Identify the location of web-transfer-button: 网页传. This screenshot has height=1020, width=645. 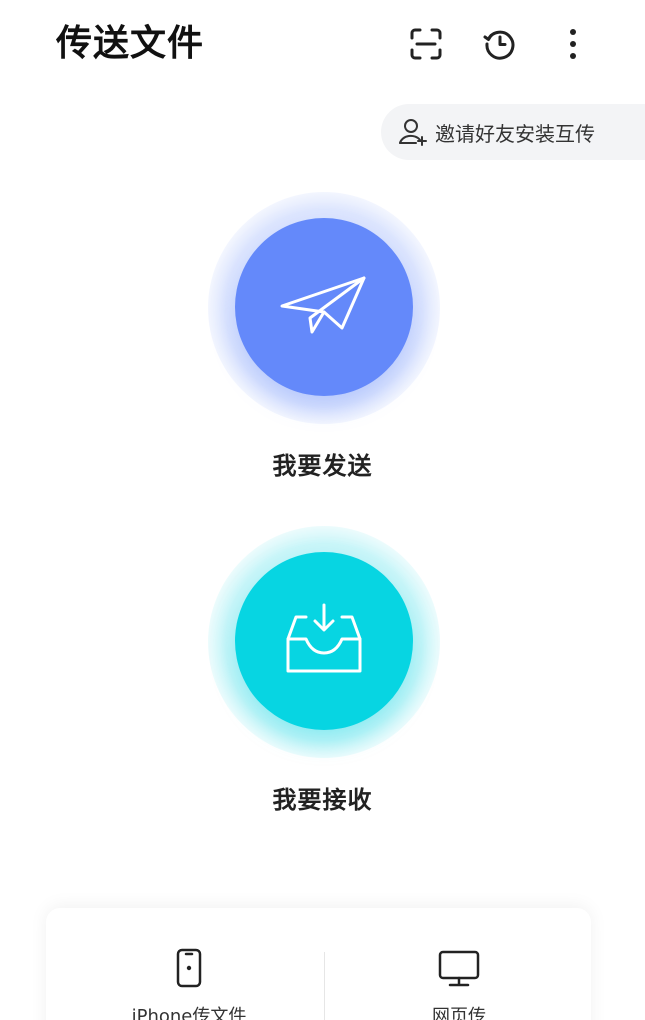
(459, 983).